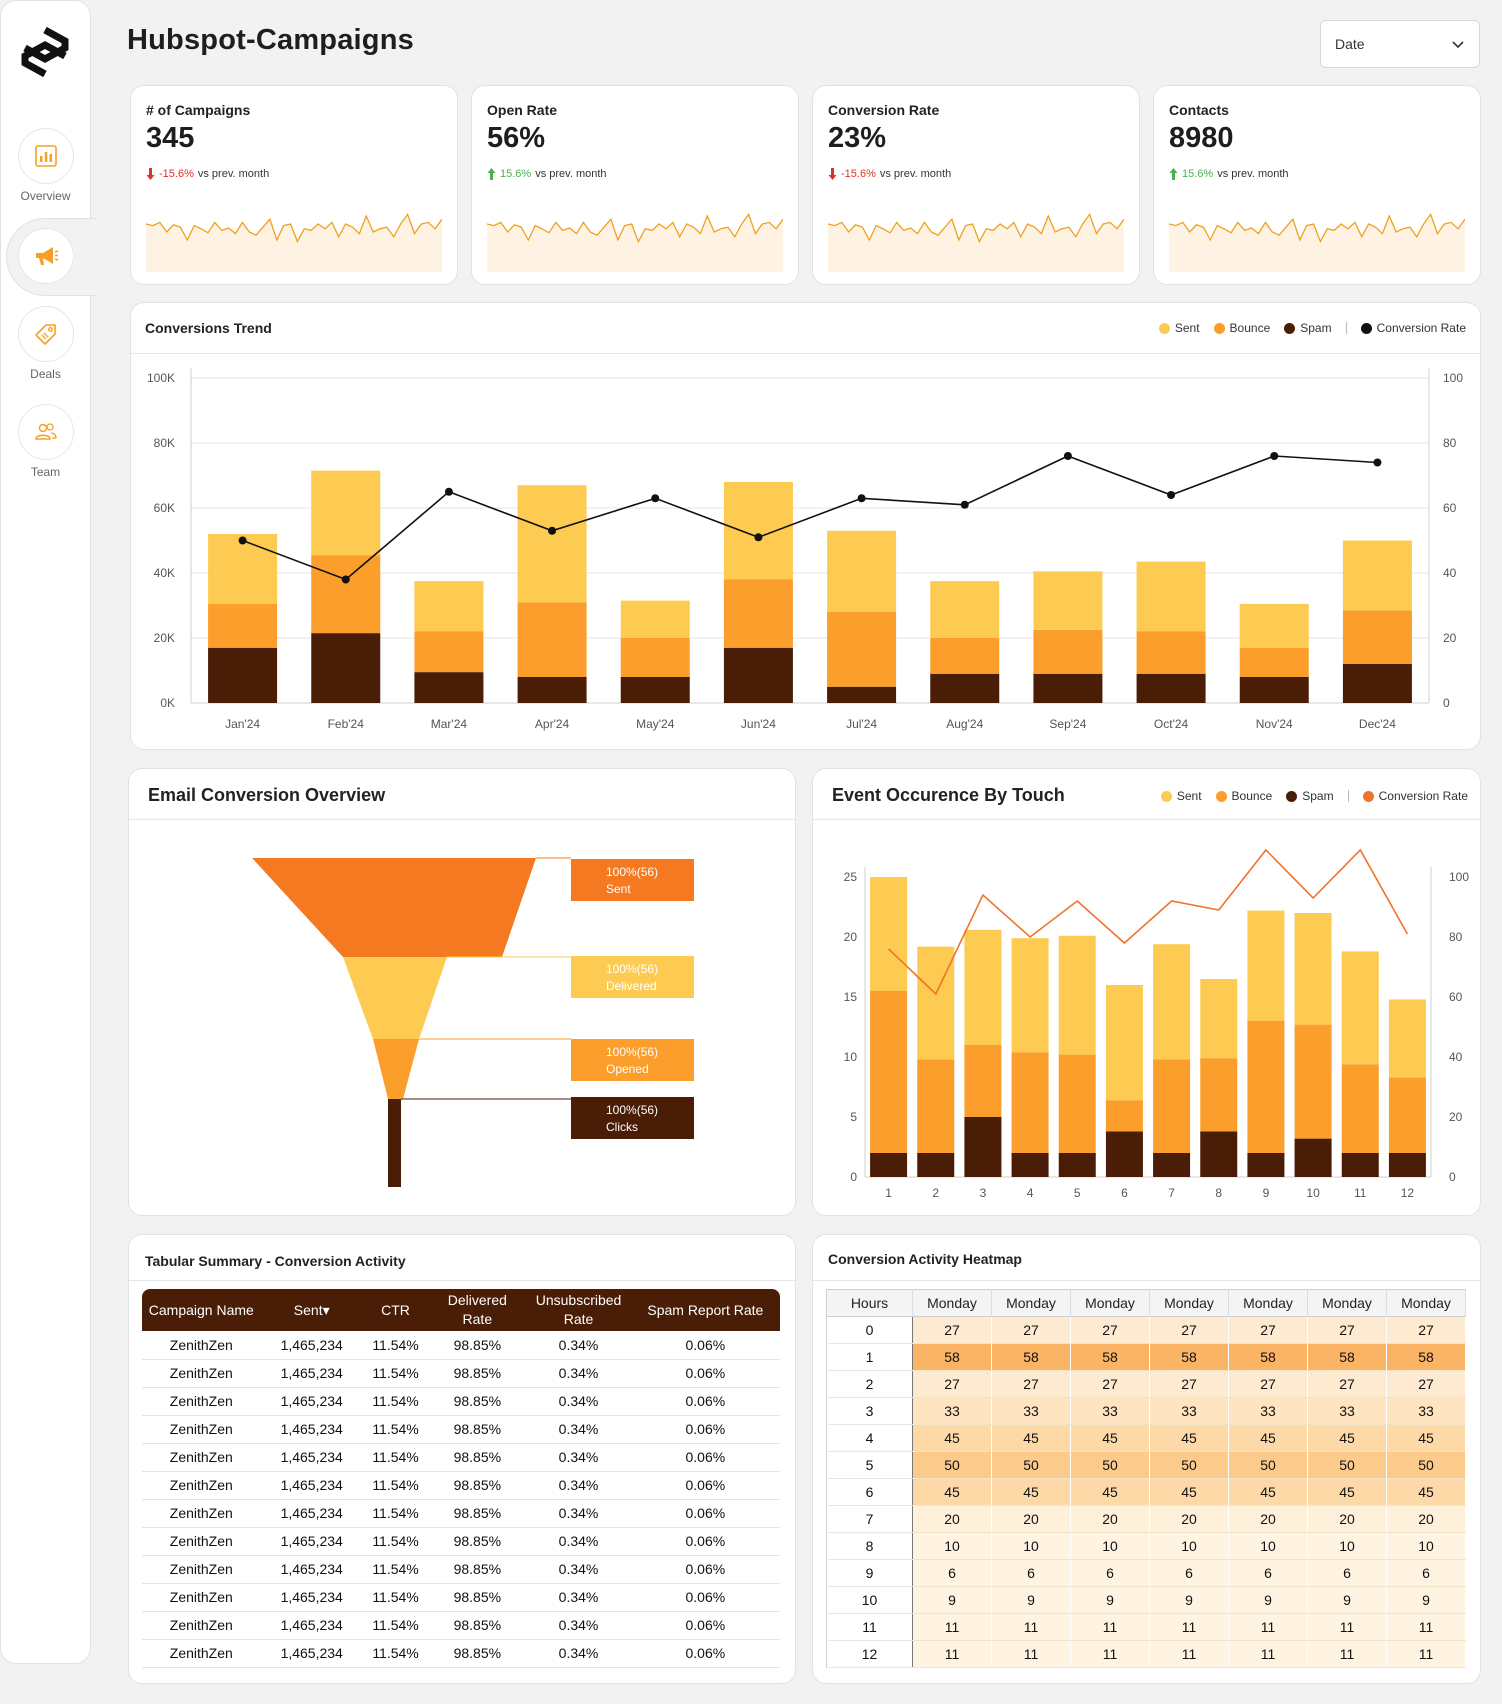 The width and height of the screenshot is (1502, 1704). I want to click on app-logo, so click(45, 52).